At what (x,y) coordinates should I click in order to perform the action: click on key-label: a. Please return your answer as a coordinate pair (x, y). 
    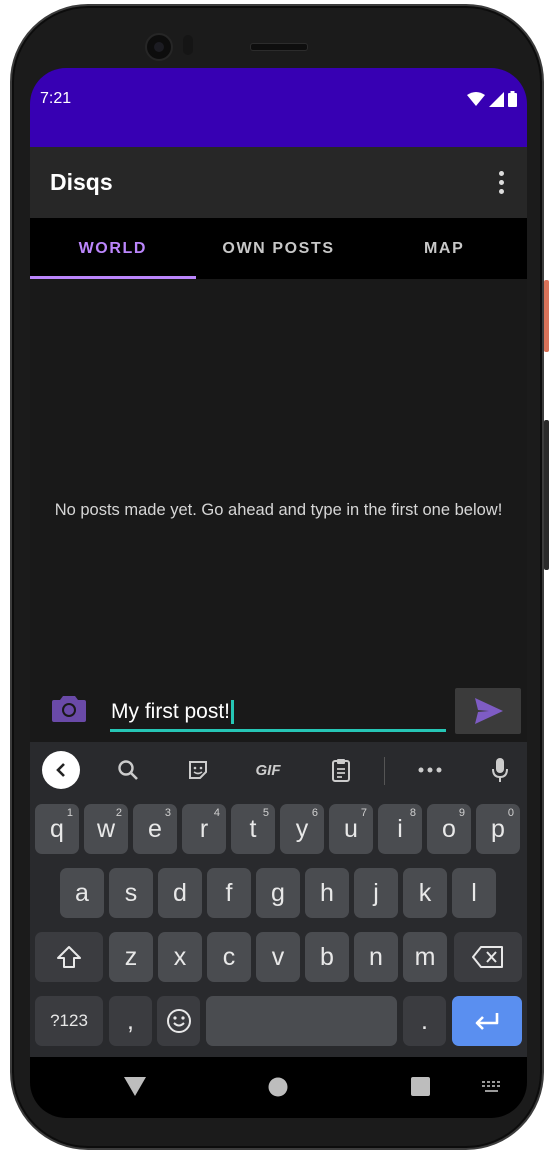
    Looking at the image, I should click on (82, 892).